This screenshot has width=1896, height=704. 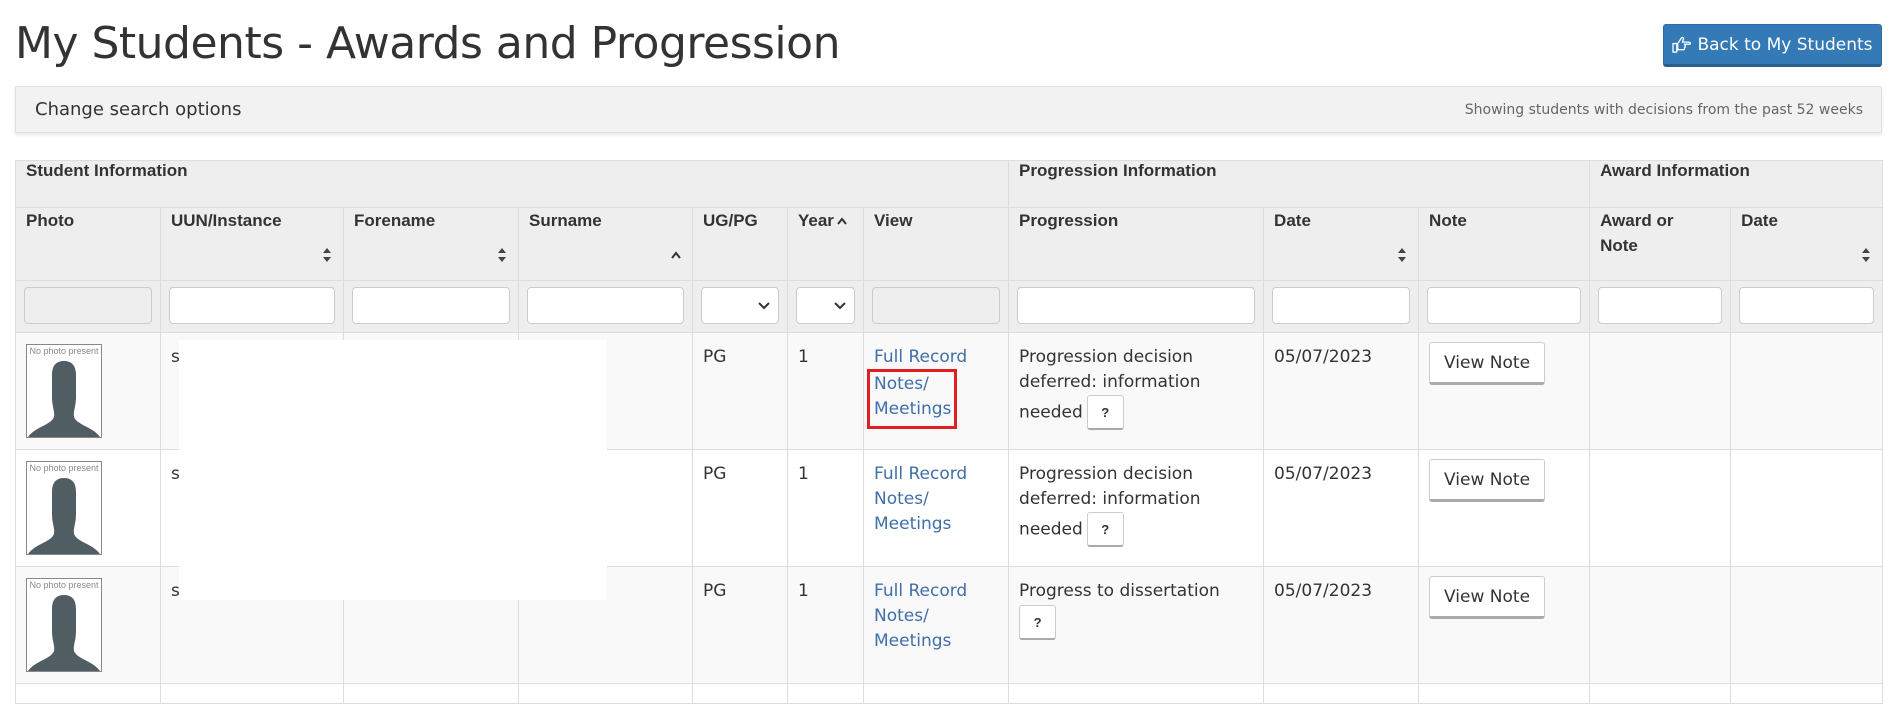 What do you see at coordinates (825, 244) in the screenshot?
I see `column-header-year: Year` at bounding box center [825, 244].